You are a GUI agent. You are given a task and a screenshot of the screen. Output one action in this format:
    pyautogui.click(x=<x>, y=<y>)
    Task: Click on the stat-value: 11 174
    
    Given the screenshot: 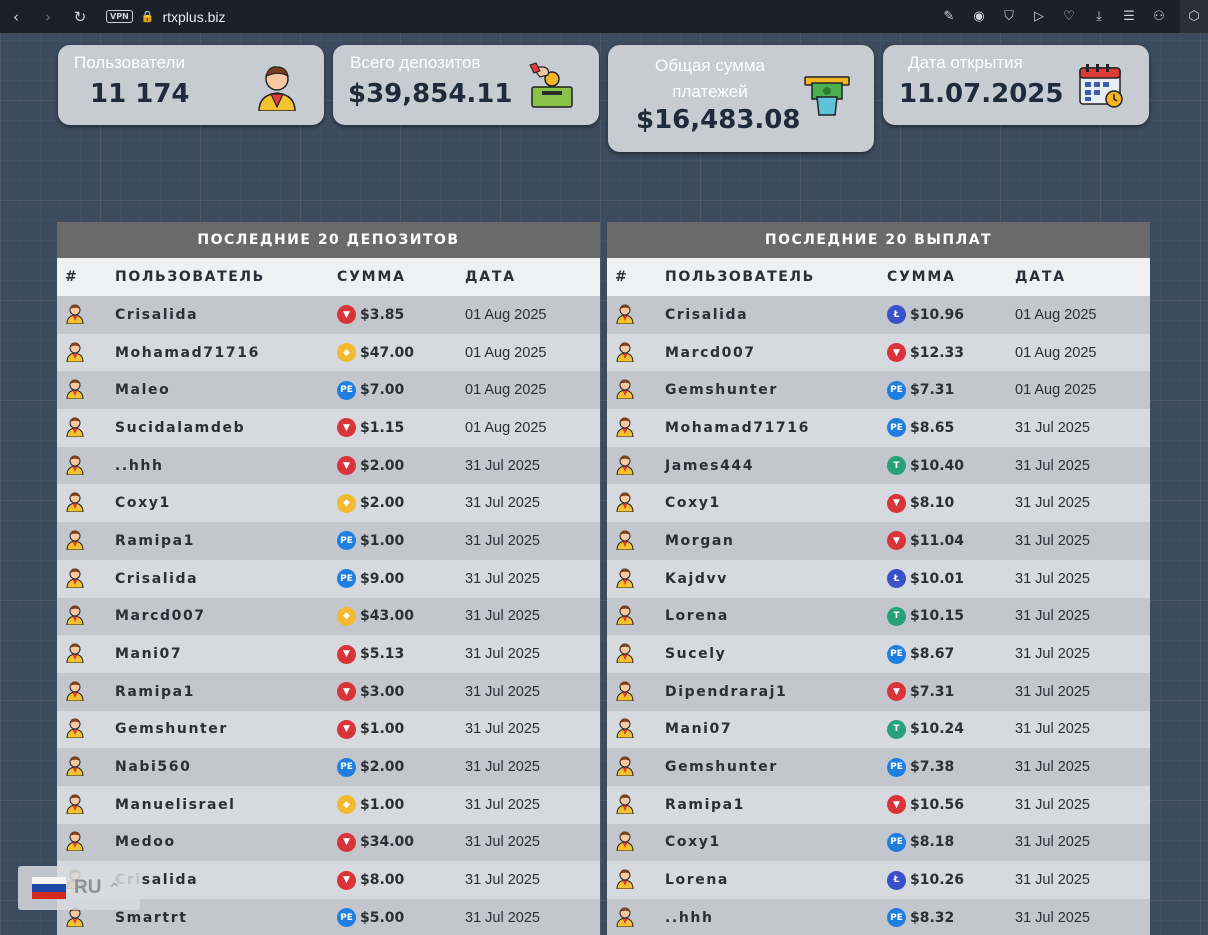 What is the action you would take?
    pyautogui.click(x=140, y=94)
    